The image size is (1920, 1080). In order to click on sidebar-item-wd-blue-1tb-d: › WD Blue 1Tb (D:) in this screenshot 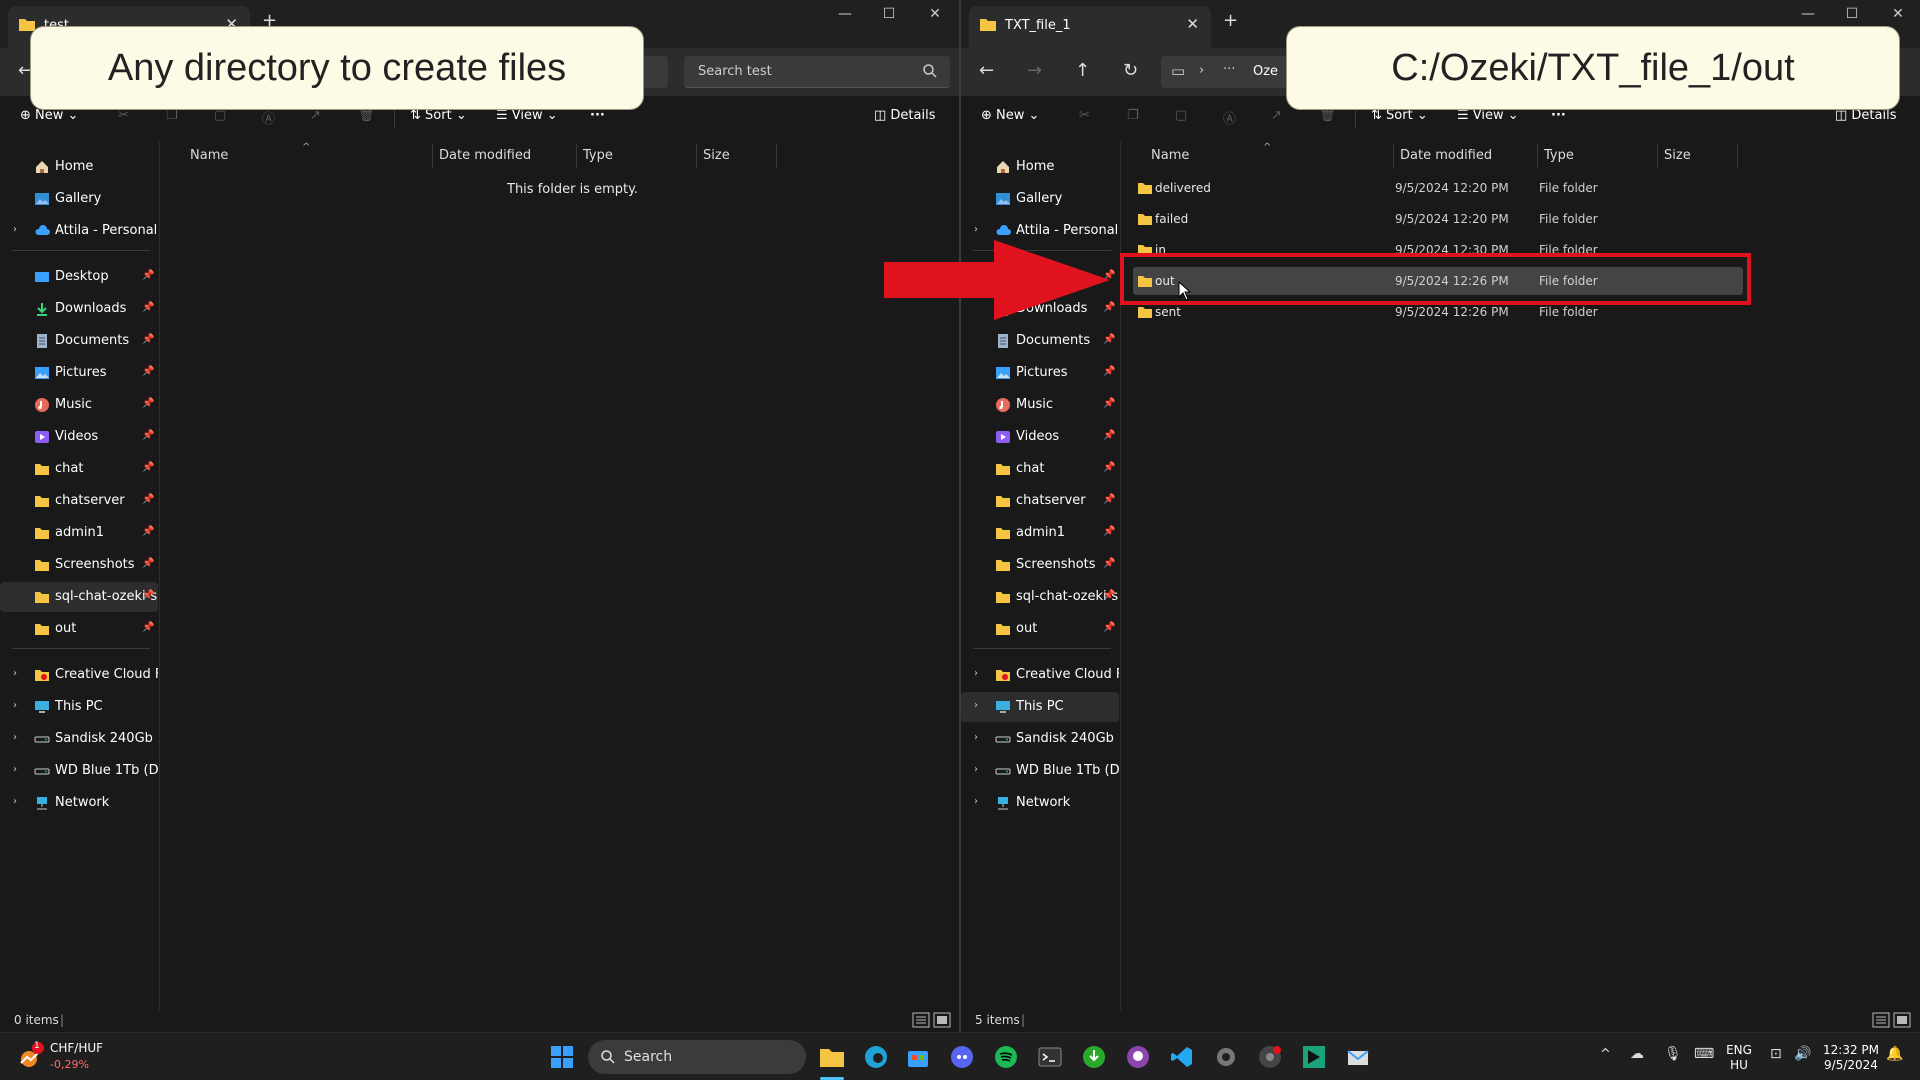, I will do `click(1040, 771)`.